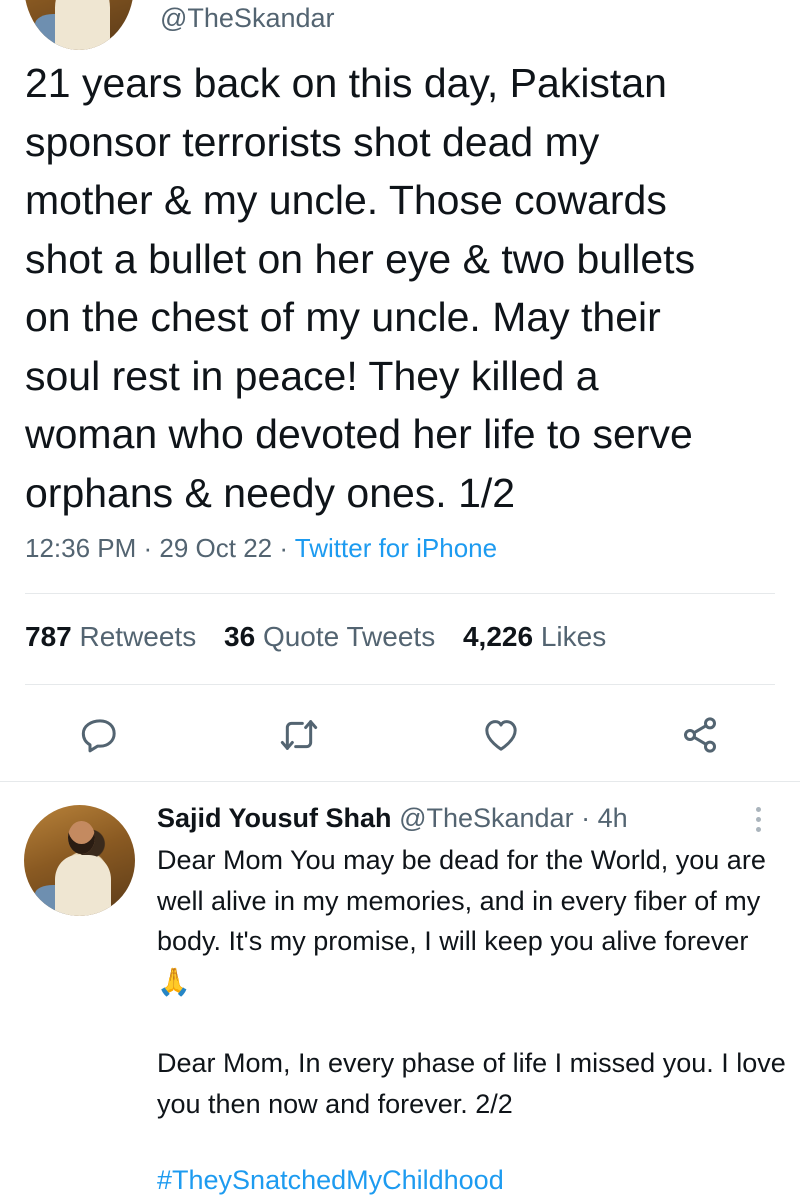 This screenshot has width=800, height=1199. Describe the element at coordinates (486, 818) in the screenshot. I see `reply-author-handle: @TheSkandar` at that location.